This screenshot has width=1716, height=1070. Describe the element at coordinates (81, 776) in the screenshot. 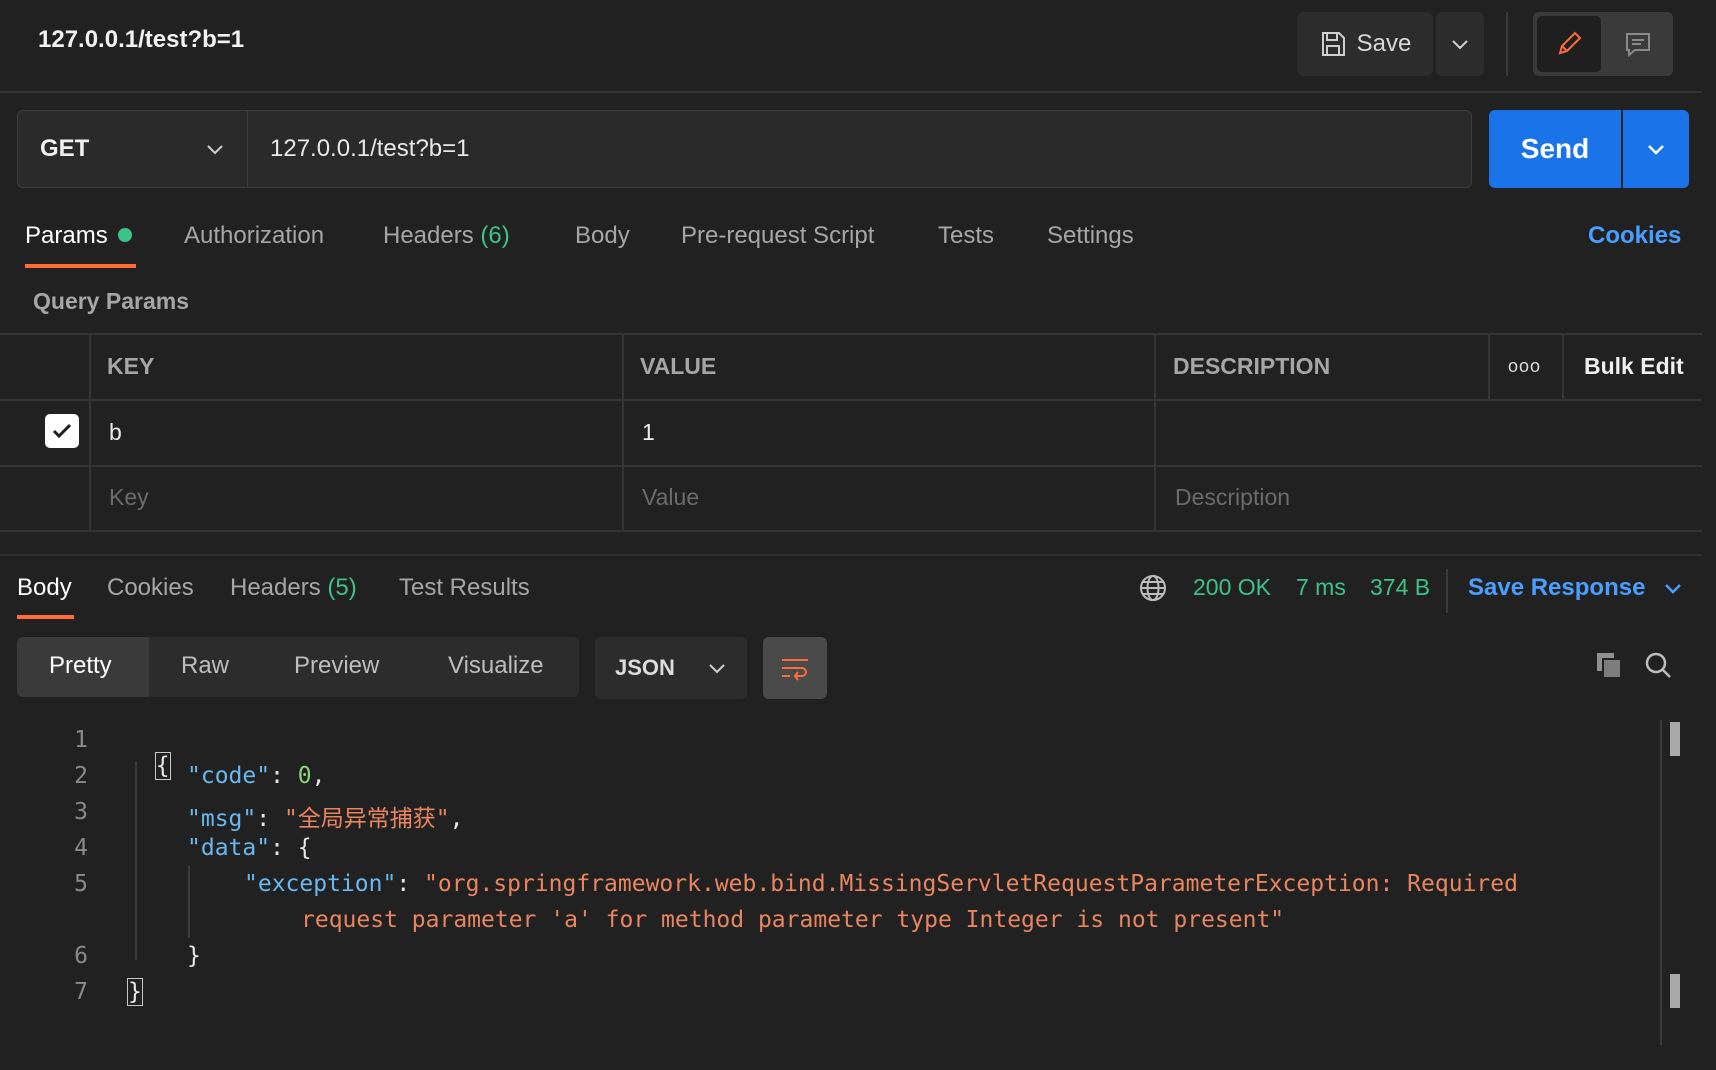

I see `line-number: 2` at that location.